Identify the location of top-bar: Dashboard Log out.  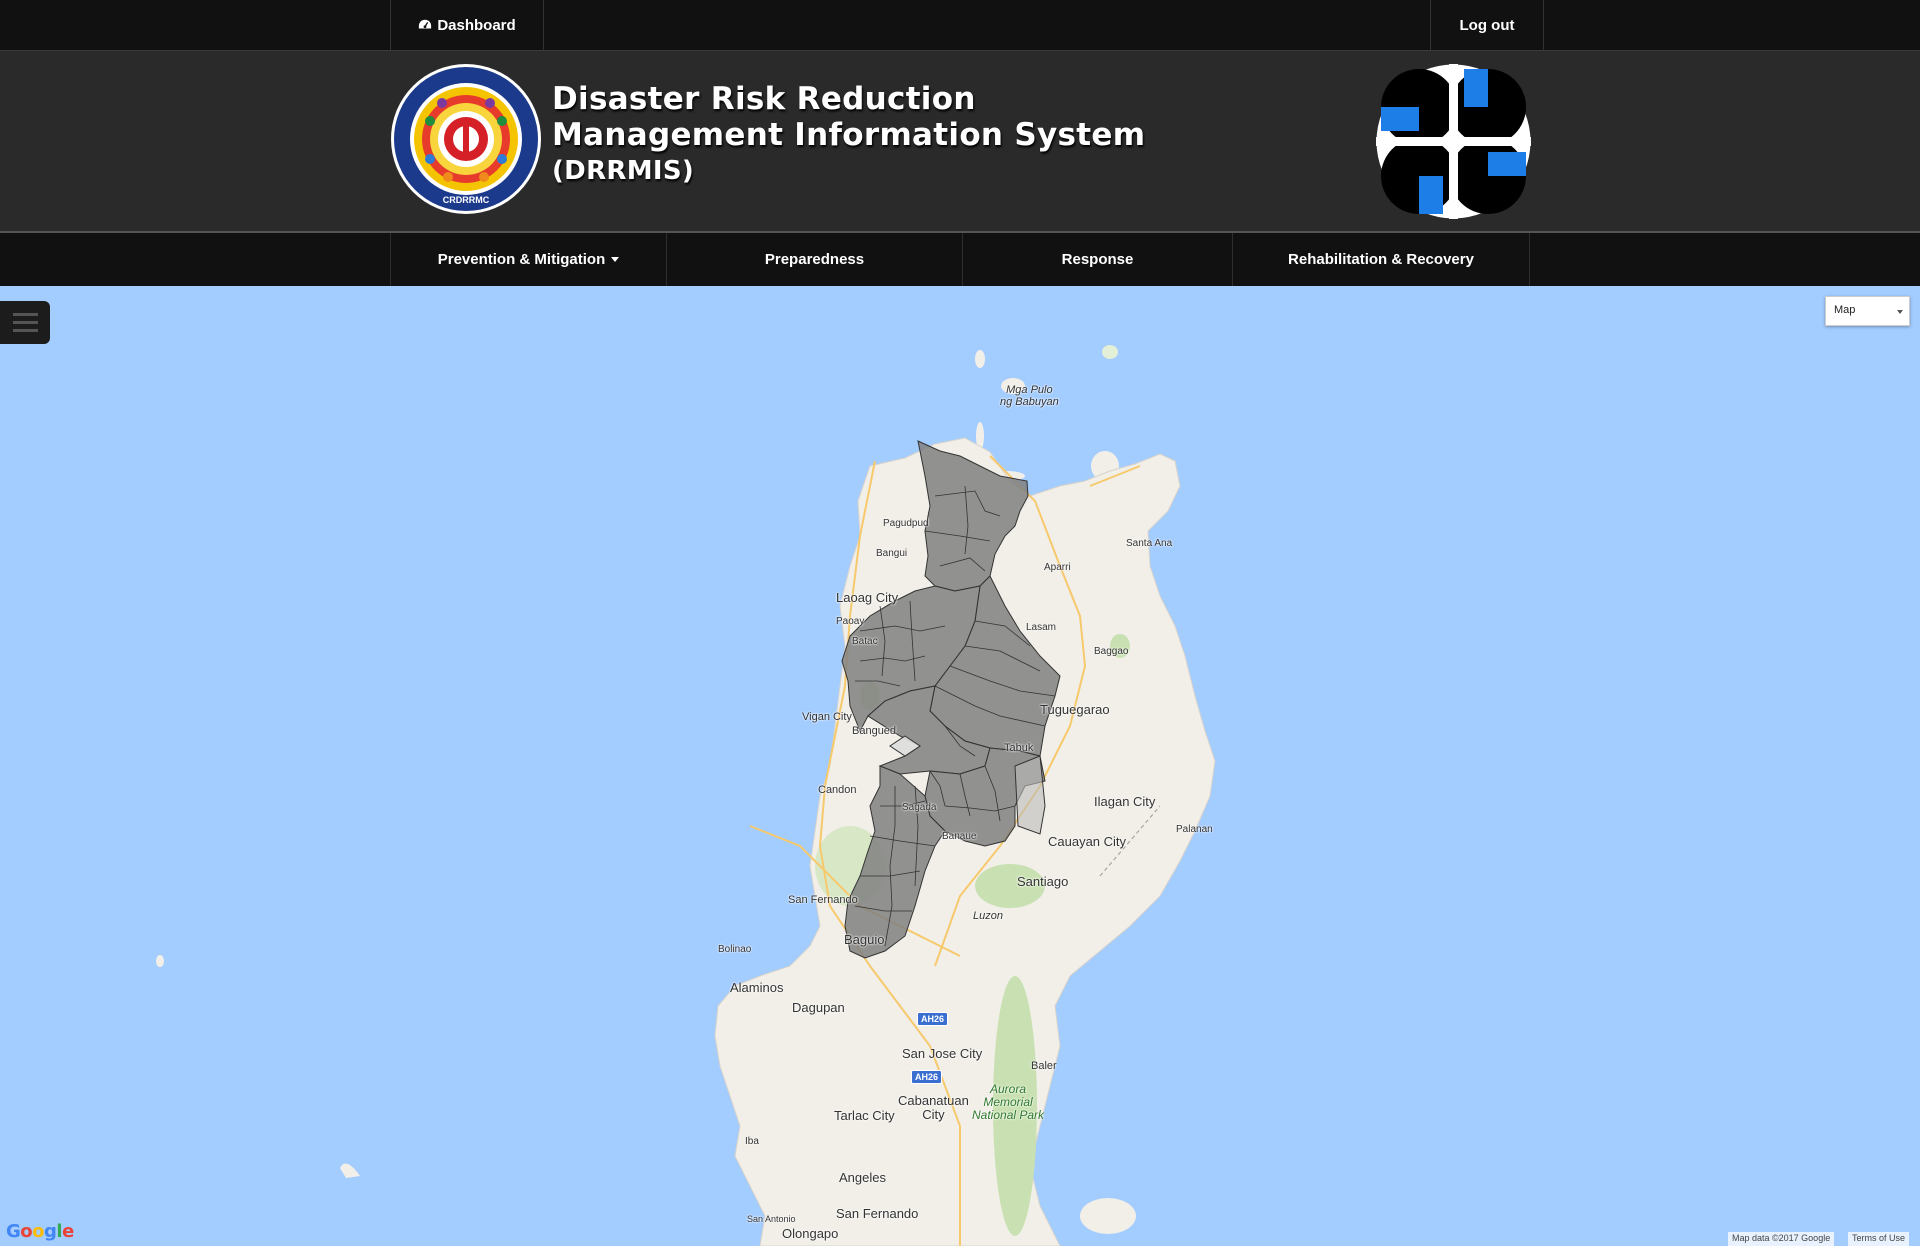
(960, 25).